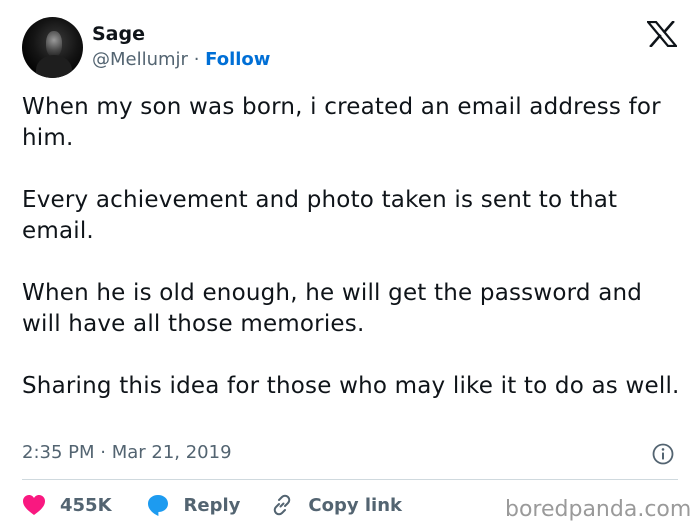  I want to click on x-logo-icon, so click(662, 34).